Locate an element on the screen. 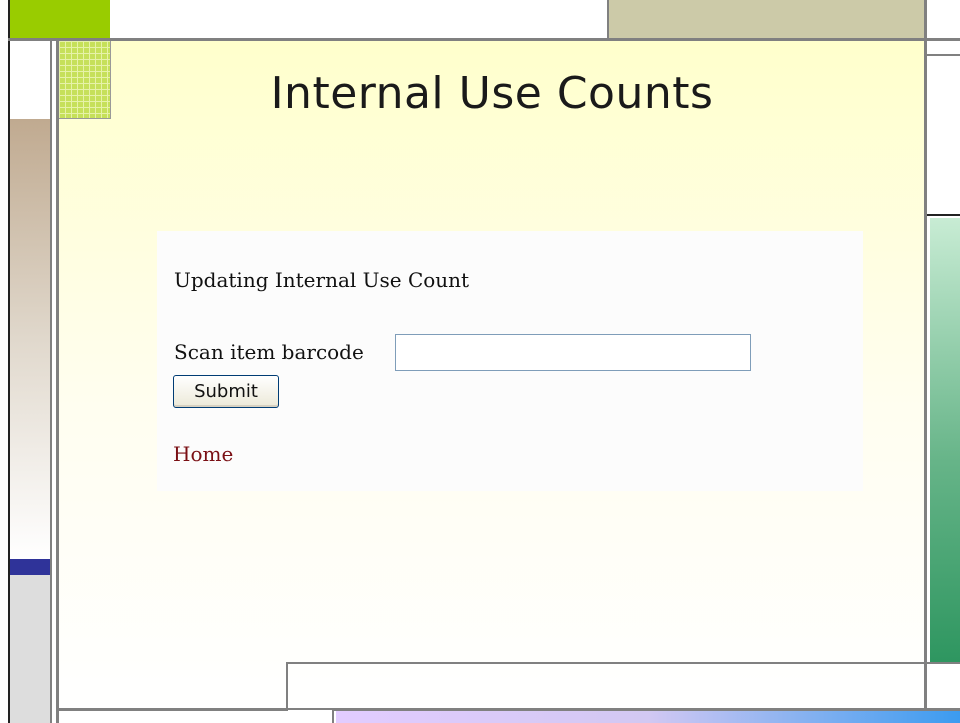 The height and width of the screenshot is (723, 960). decorative-line is located at coordinates (51, 382).